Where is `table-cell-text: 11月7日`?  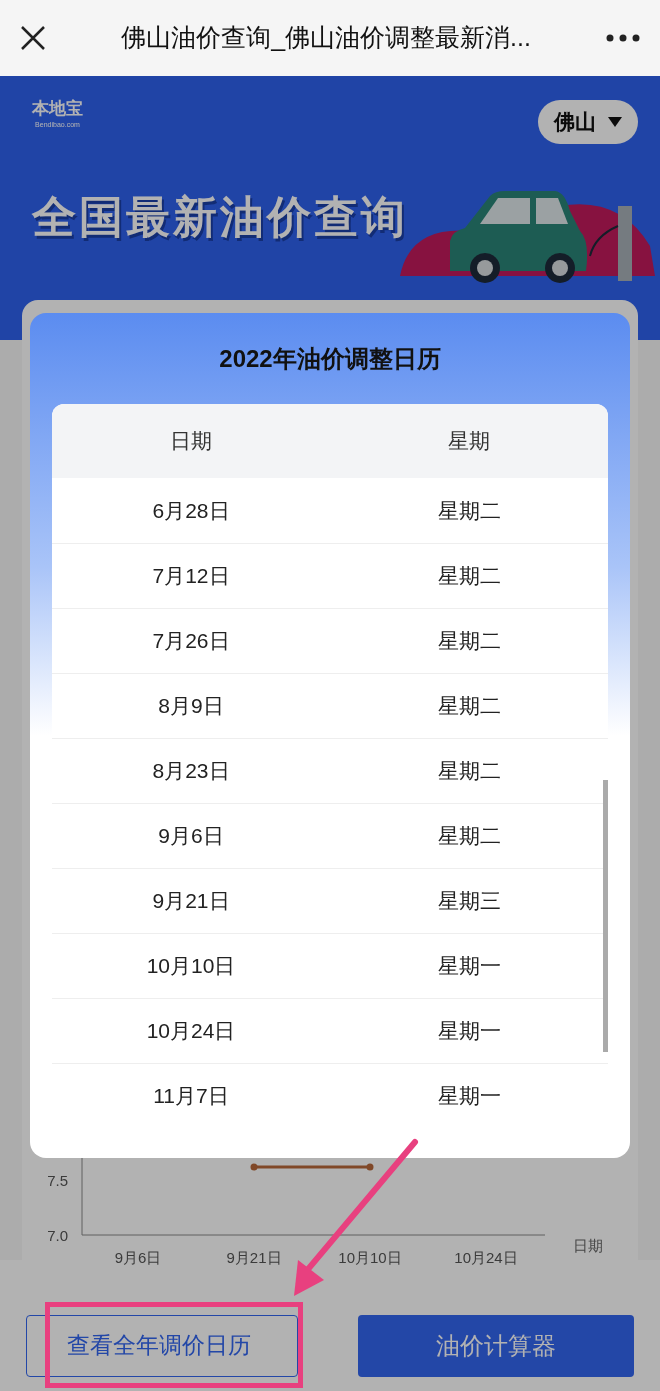 table-cell-text: 11月7日 is located at coordinates (191, 1096).